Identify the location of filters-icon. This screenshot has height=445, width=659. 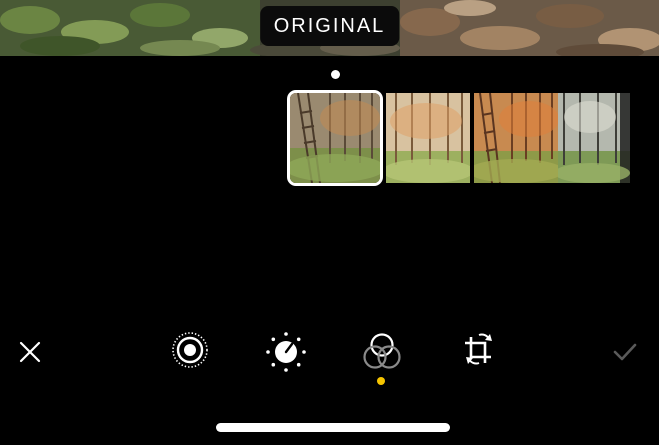
(382, 351).